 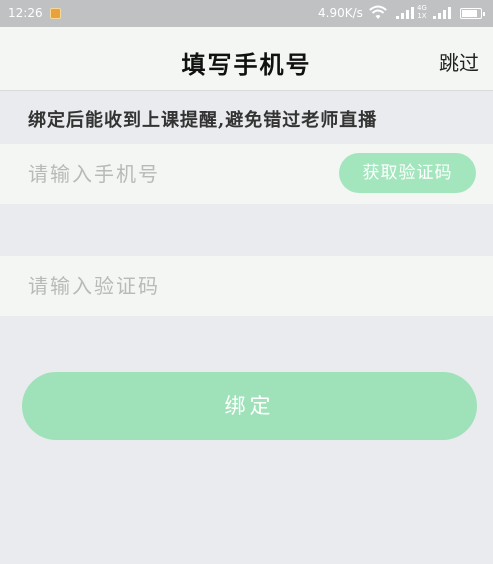 I want to click on network-speed: 4.90K/s, so click(x=340, y=13).